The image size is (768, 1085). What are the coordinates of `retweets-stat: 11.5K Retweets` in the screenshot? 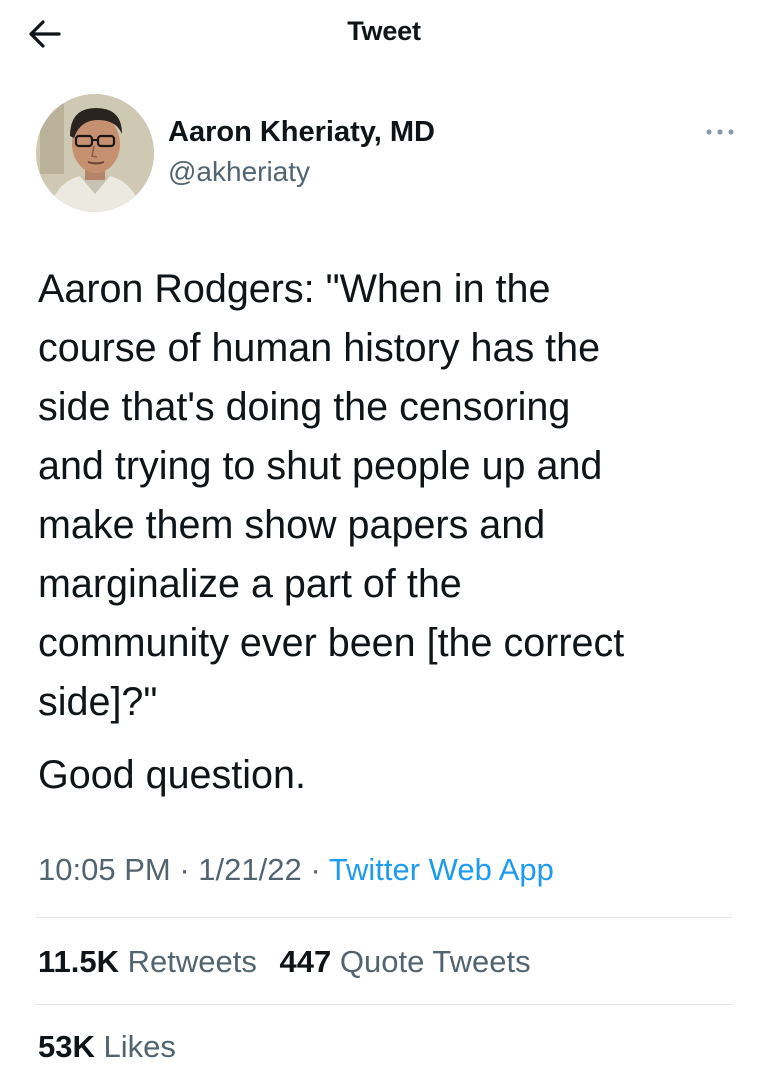 It's located at (147, 962).